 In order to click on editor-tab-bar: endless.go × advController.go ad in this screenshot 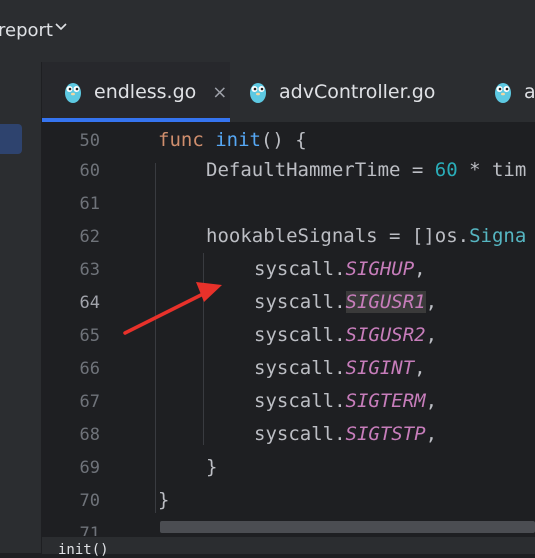, I will do `click(288, 92)`.